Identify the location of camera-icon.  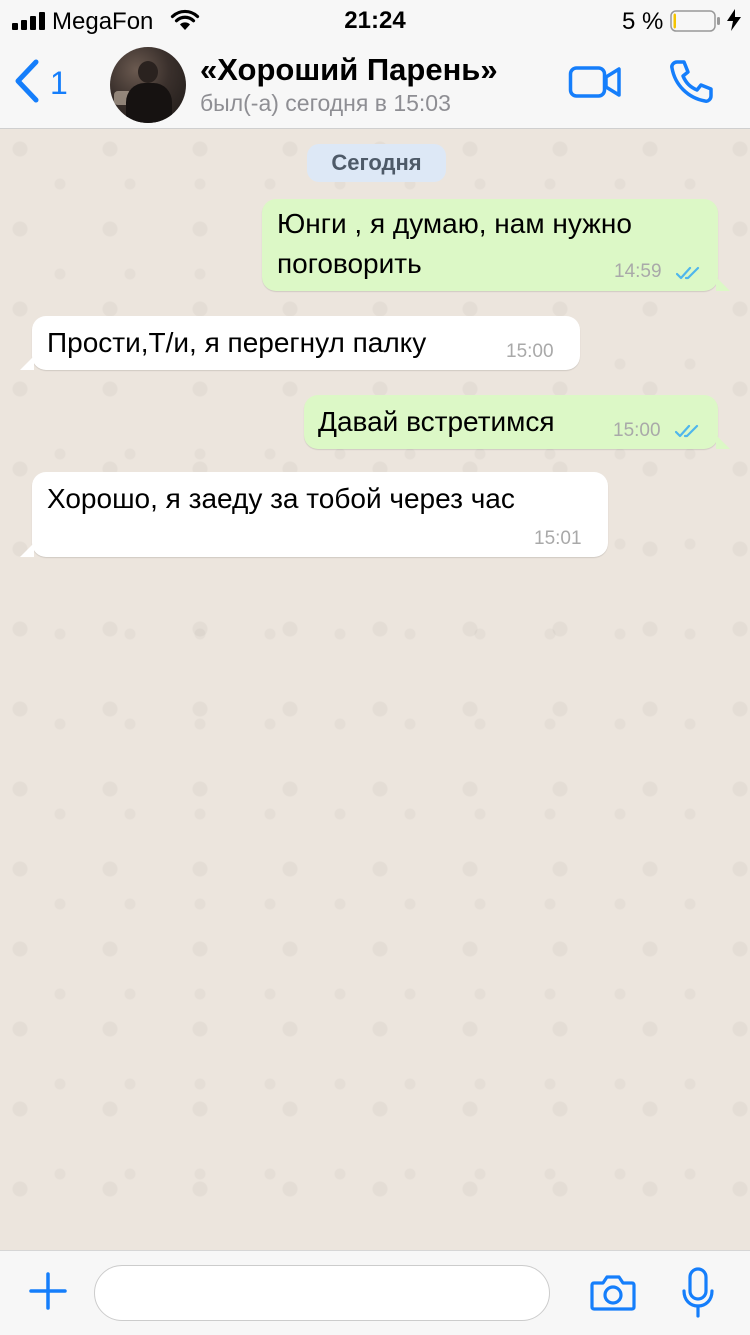
(613, 1293).